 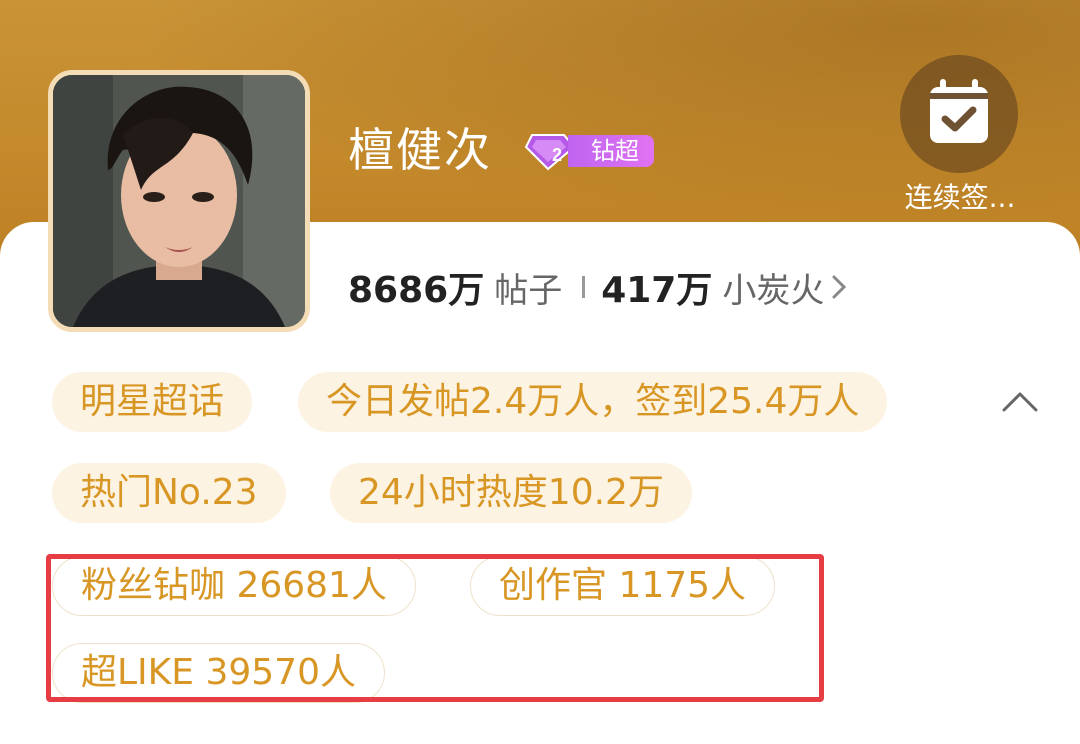 I want to click on fire-label: 小炭火, so click(x=773, y=287).